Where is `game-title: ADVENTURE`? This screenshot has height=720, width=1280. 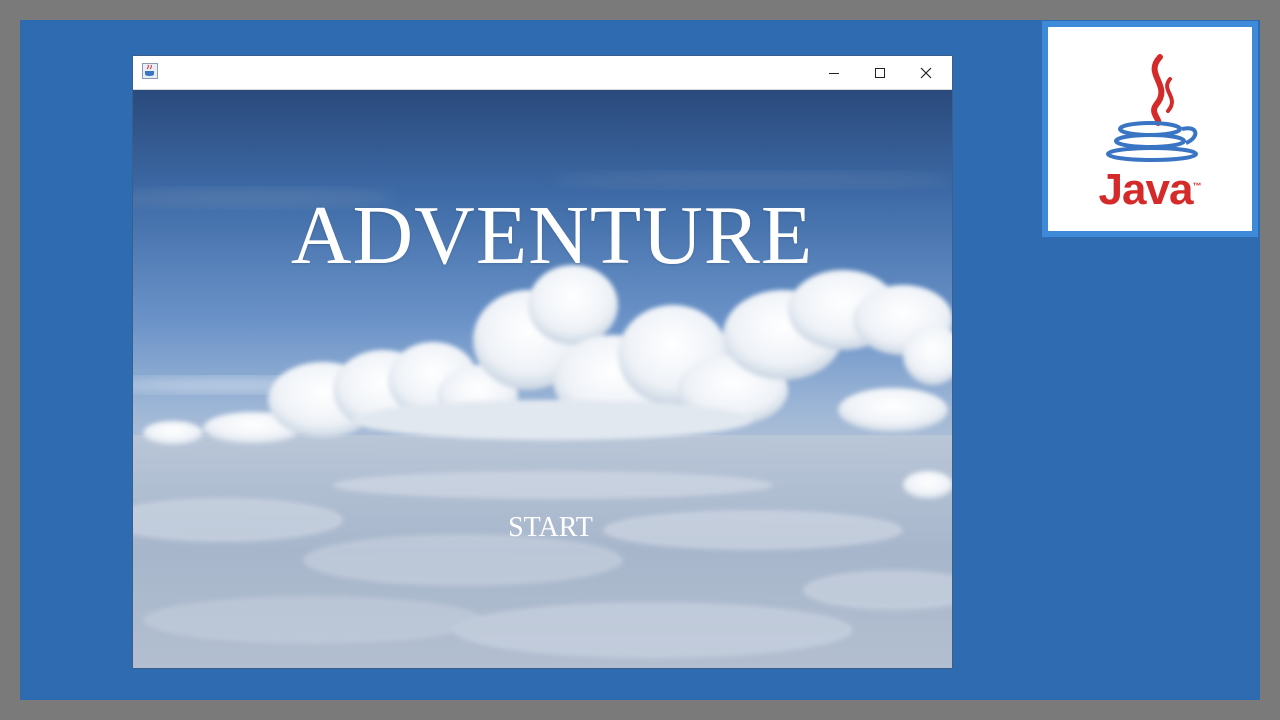
game-title: ADVENTURE is located at coordinates (552, 235).